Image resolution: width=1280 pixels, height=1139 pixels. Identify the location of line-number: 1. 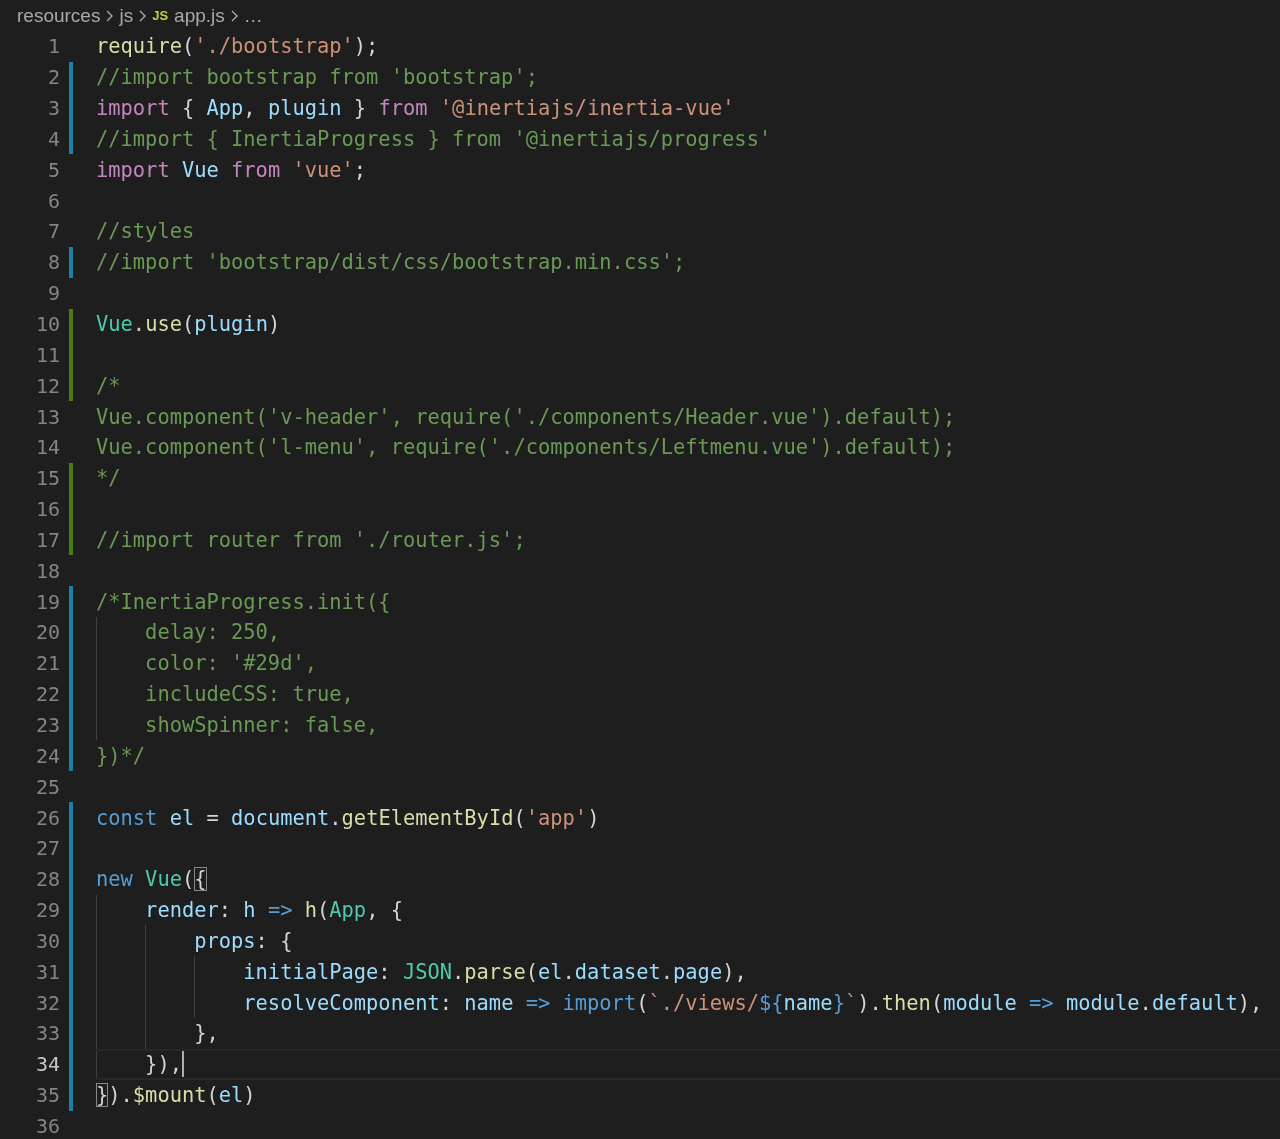
(53, 46).